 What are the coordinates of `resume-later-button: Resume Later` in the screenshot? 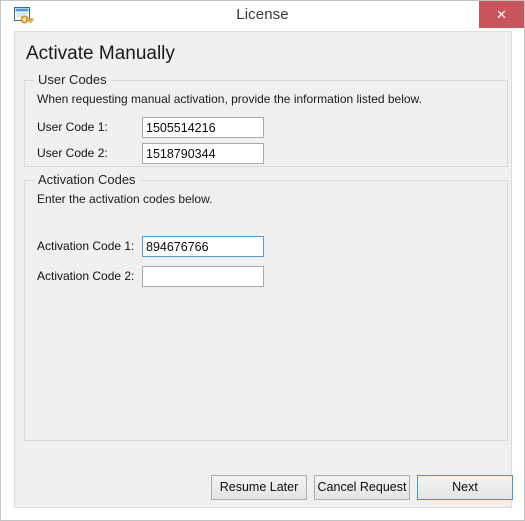 It's located at (259, 487).